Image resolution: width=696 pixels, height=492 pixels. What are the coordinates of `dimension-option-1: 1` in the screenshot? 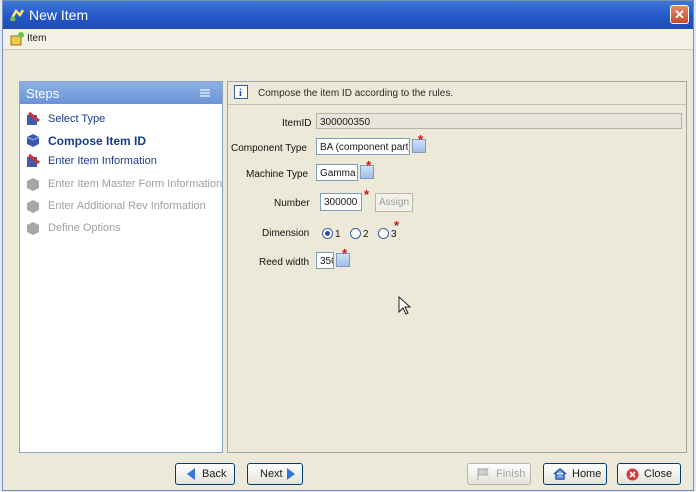 It's located at (338, 234).